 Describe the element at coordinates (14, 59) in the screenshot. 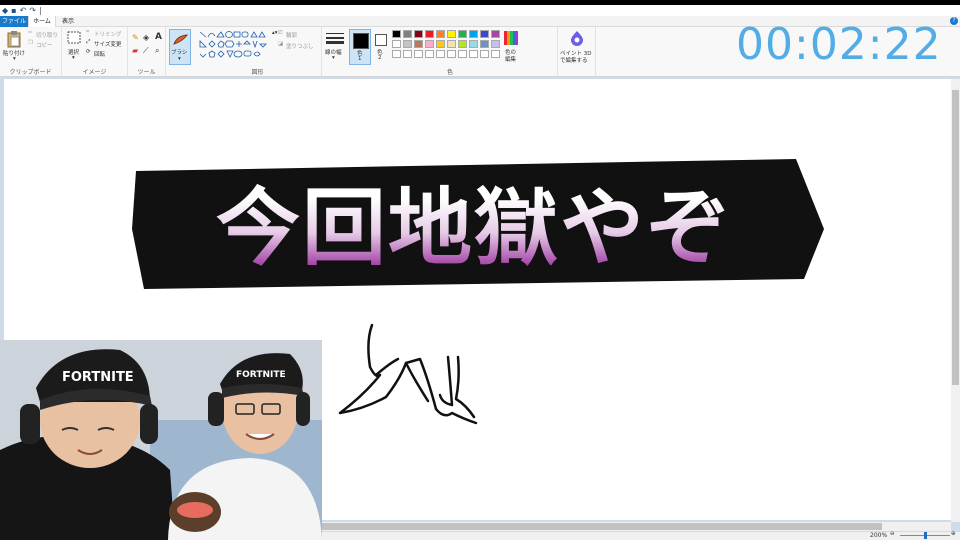

I see `paste-dropdown-icon: ▾` at that location.